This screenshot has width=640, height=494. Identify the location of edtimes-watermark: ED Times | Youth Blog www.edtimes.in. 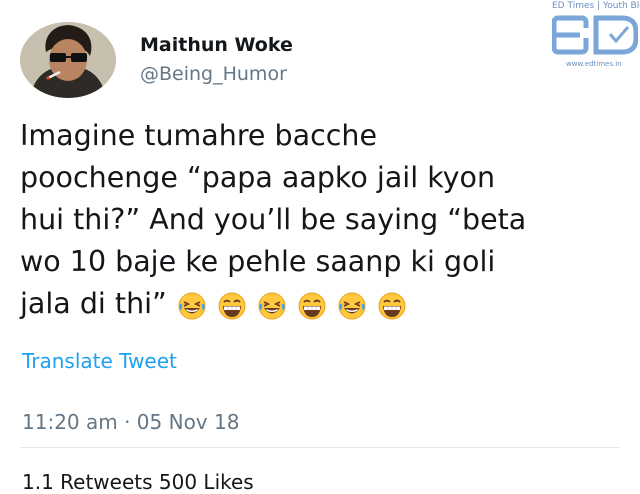
(594, 37).